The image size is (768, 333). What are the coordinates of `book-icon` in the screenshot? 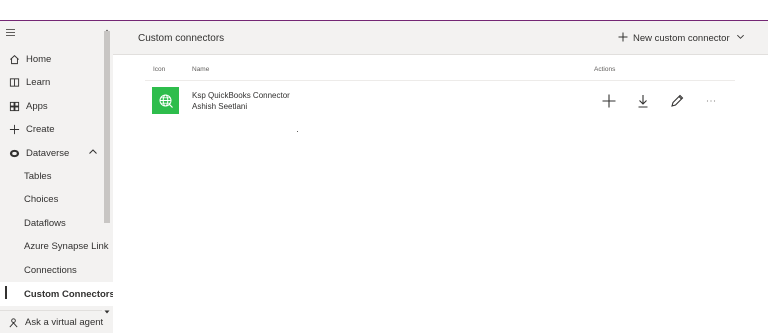 It's located at (14, 82).